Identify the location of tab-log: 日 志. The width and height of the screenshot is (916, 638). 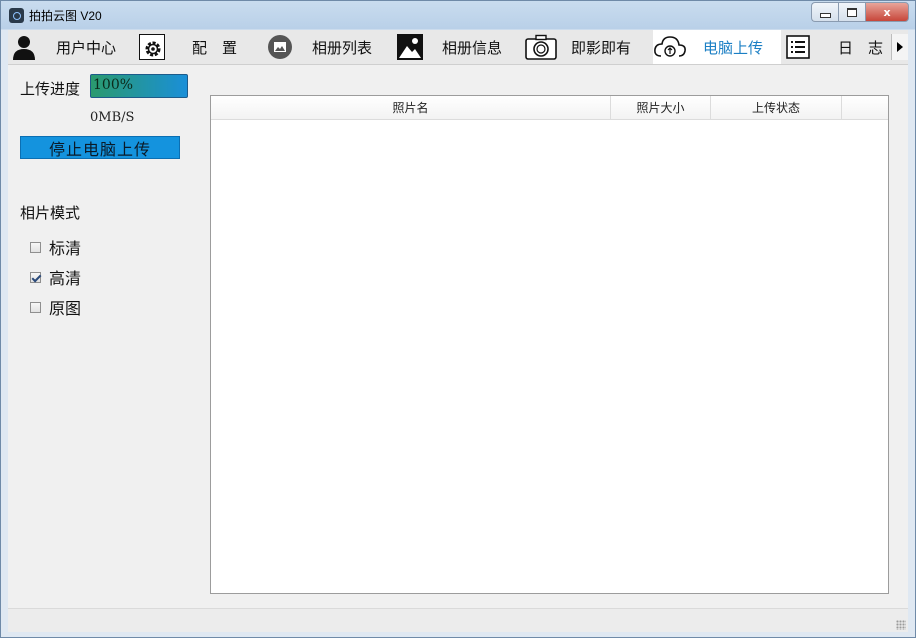
(833, 47).